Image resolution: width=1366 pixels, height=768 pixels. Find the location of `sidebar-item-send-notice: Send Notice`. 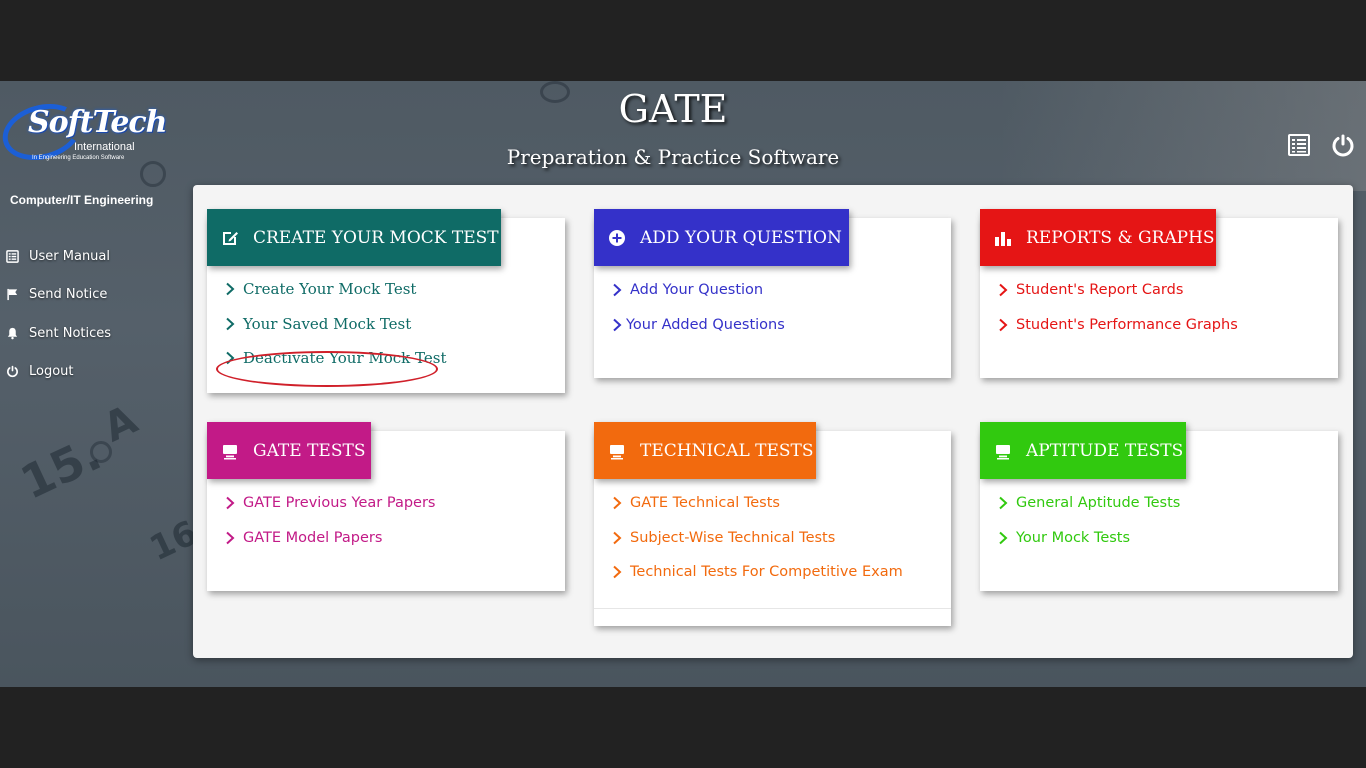

sidebar-item-send-notice: Send Notice is located at coordinates (96, 295).